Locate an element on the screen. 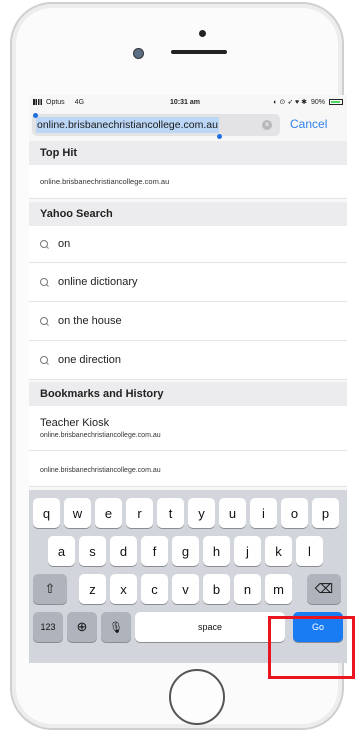 The width and height of the screenshot is (356, 735). section-header-bookmarks: Bookmarks and History is located at coordinates (188, 394).